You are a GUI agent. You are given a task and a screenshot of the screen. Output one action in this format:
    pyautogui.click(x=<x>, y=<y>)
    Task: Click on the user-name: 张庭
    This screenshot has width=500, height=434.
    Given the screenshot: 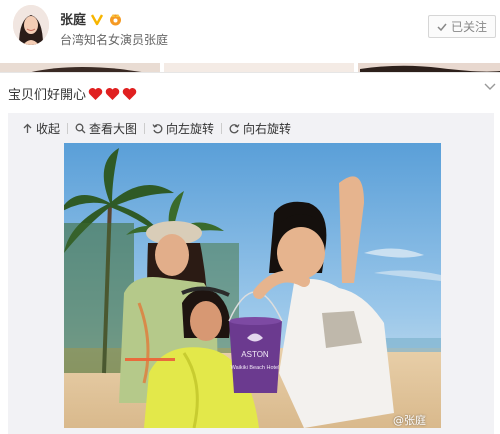 What is the action you would take?
    pyautogui.click(x=73, y=18)
    